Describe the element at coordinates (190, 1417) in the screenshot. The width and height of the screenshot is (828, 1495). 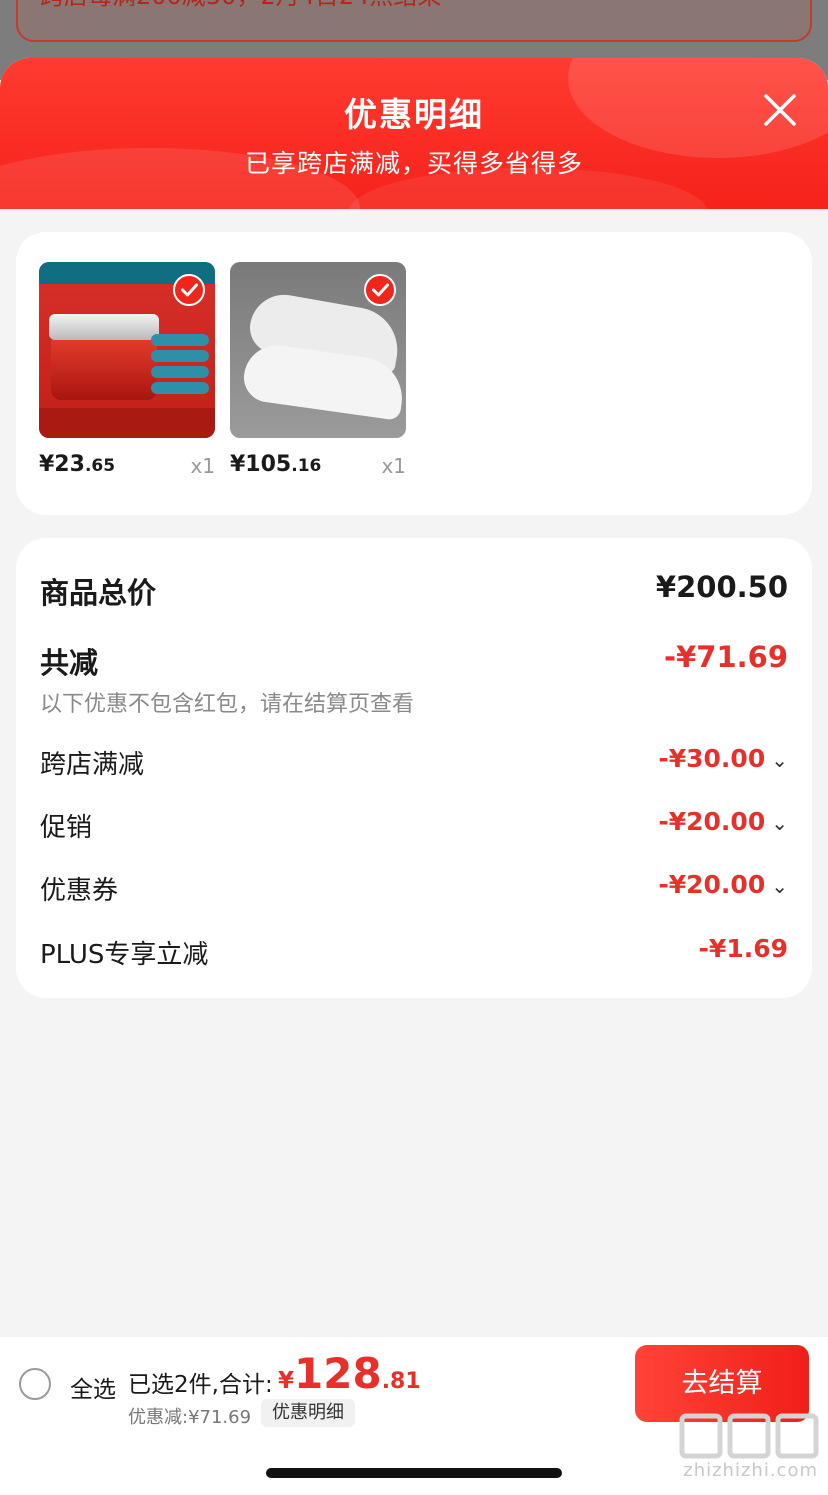
I see `discount-amount: 优惠减:¥71.69` at that location.